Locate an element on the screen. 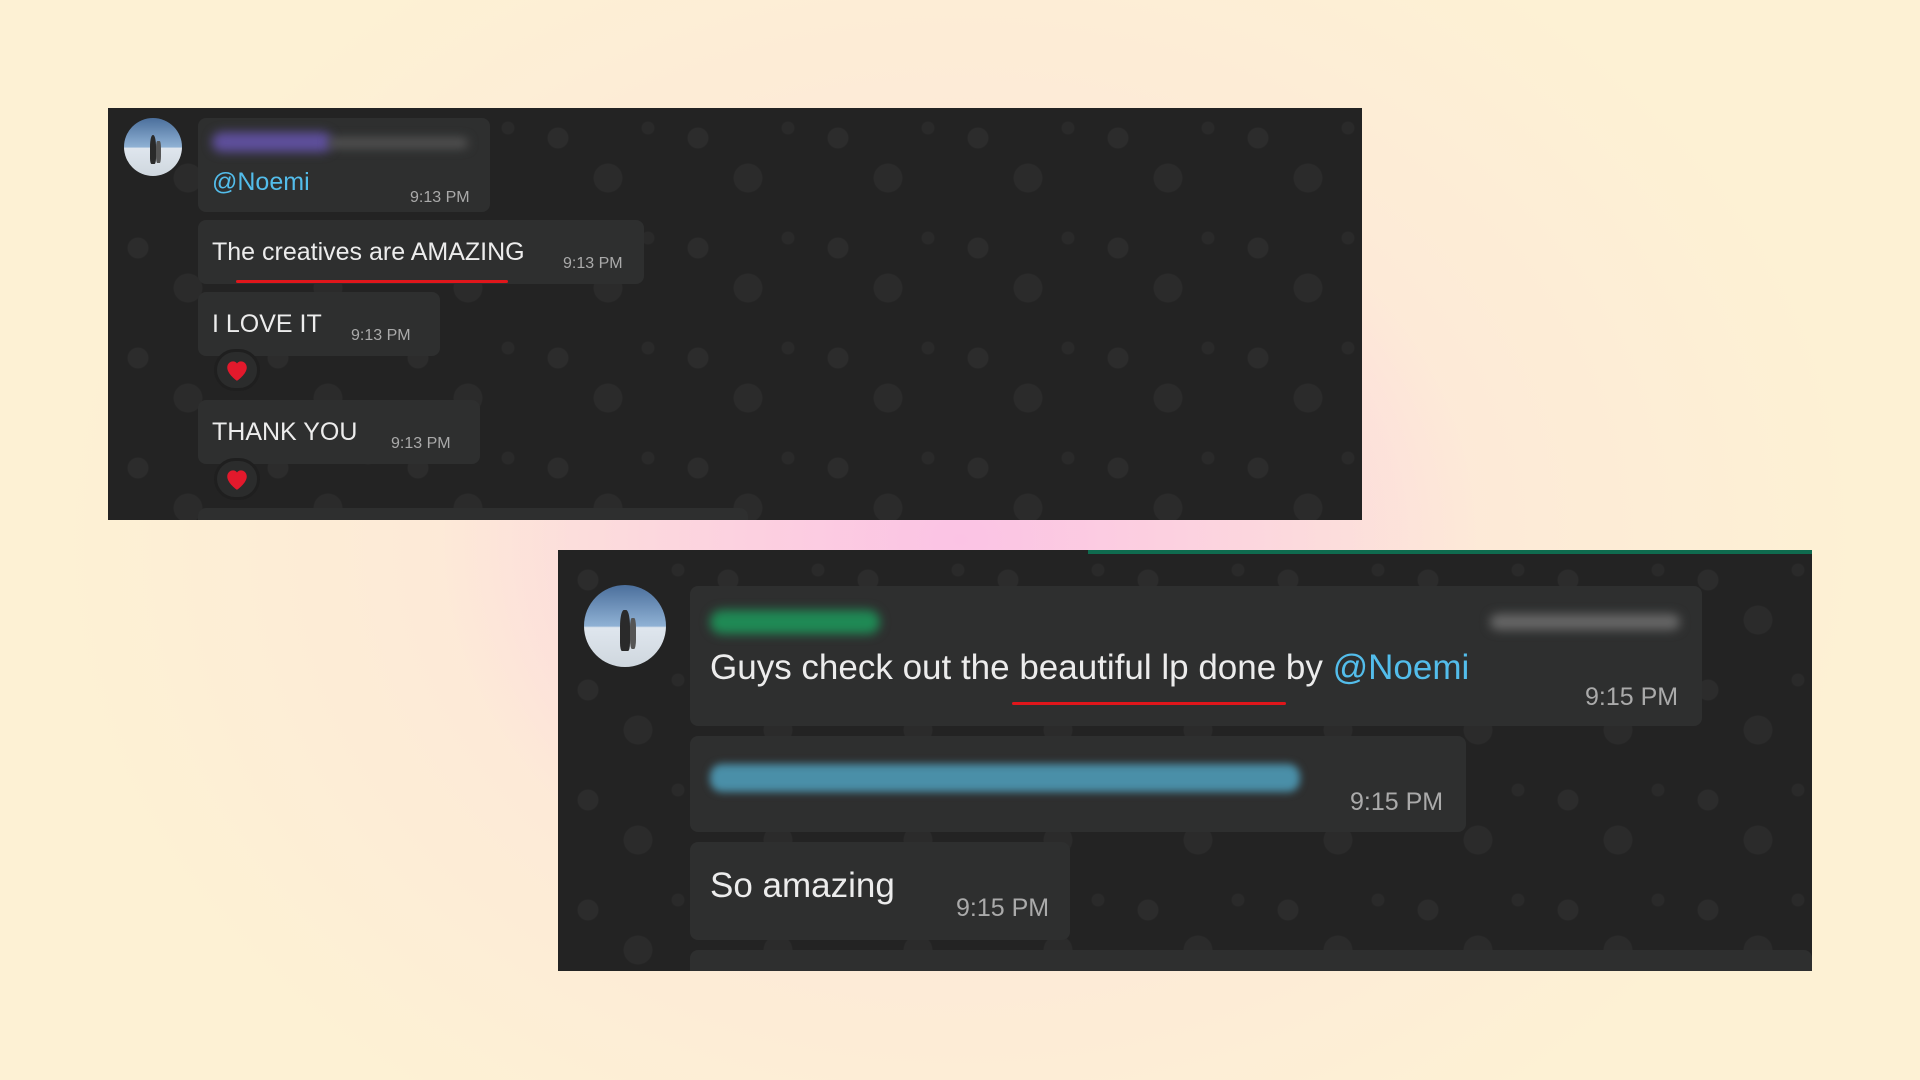 The width and height of the screenshot is (1920, 1080). message-text: I LOVE IT is located at coordinates (267, 324).